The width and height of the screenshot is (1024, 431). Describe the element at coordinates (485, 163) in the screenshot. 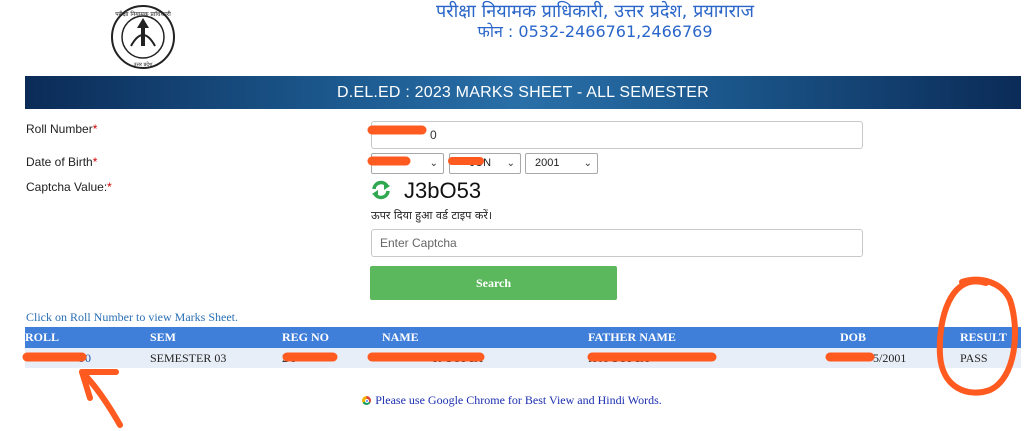

I see `dob-month-select: -JUN ⌄` at that location.